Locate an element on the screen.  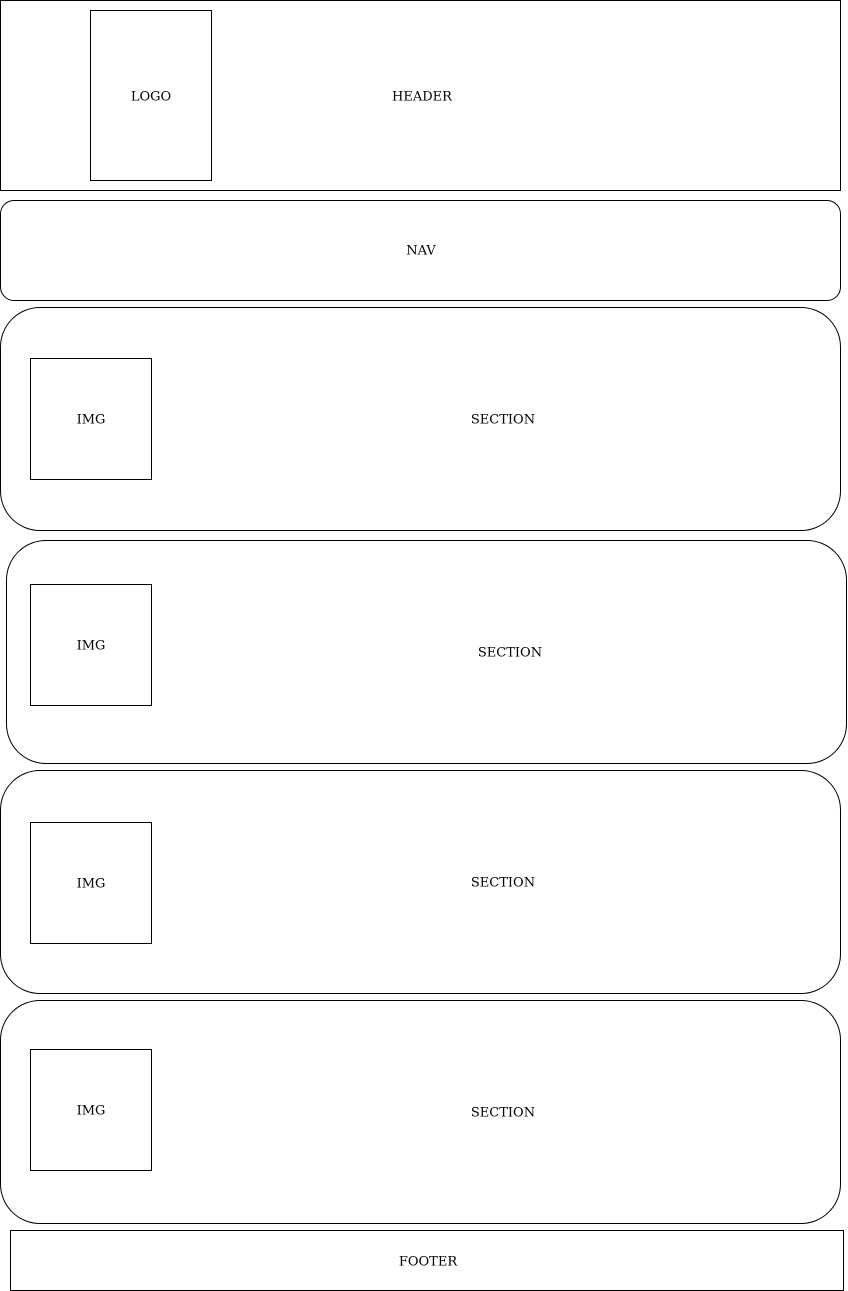
logo-label: LOGO is located at coordinates (151, 97).